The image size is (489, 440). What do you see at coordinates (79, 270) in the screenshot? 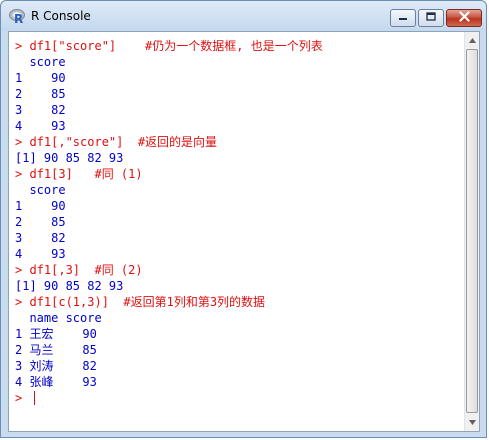
I see `console-input-line: > df1[,3] #同 (2)` at bounding box center [79, 270].